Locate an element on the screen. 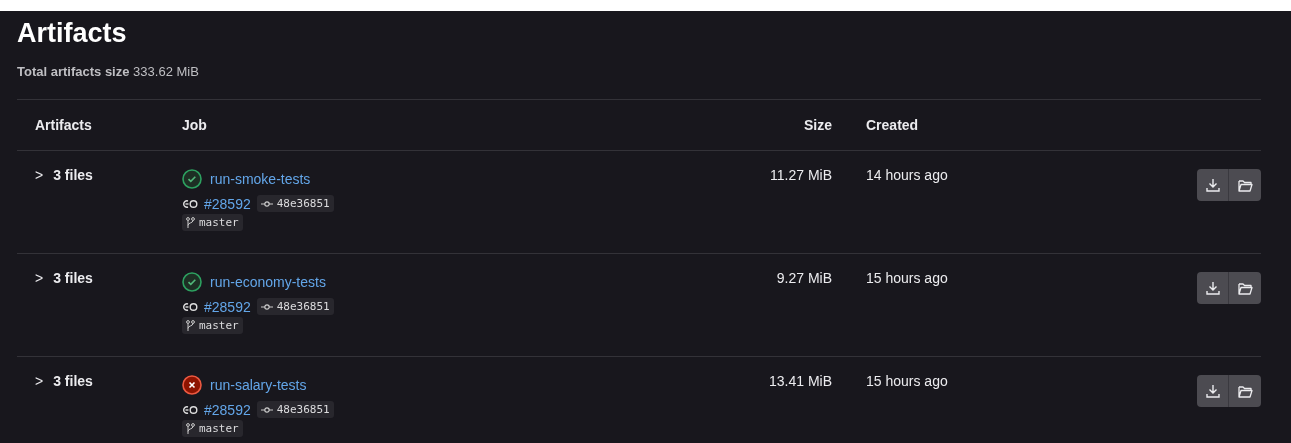 The width and height of the screenshot is (1291, 443). job-link: run-smoke-tests is located at coordinates (260, 179).